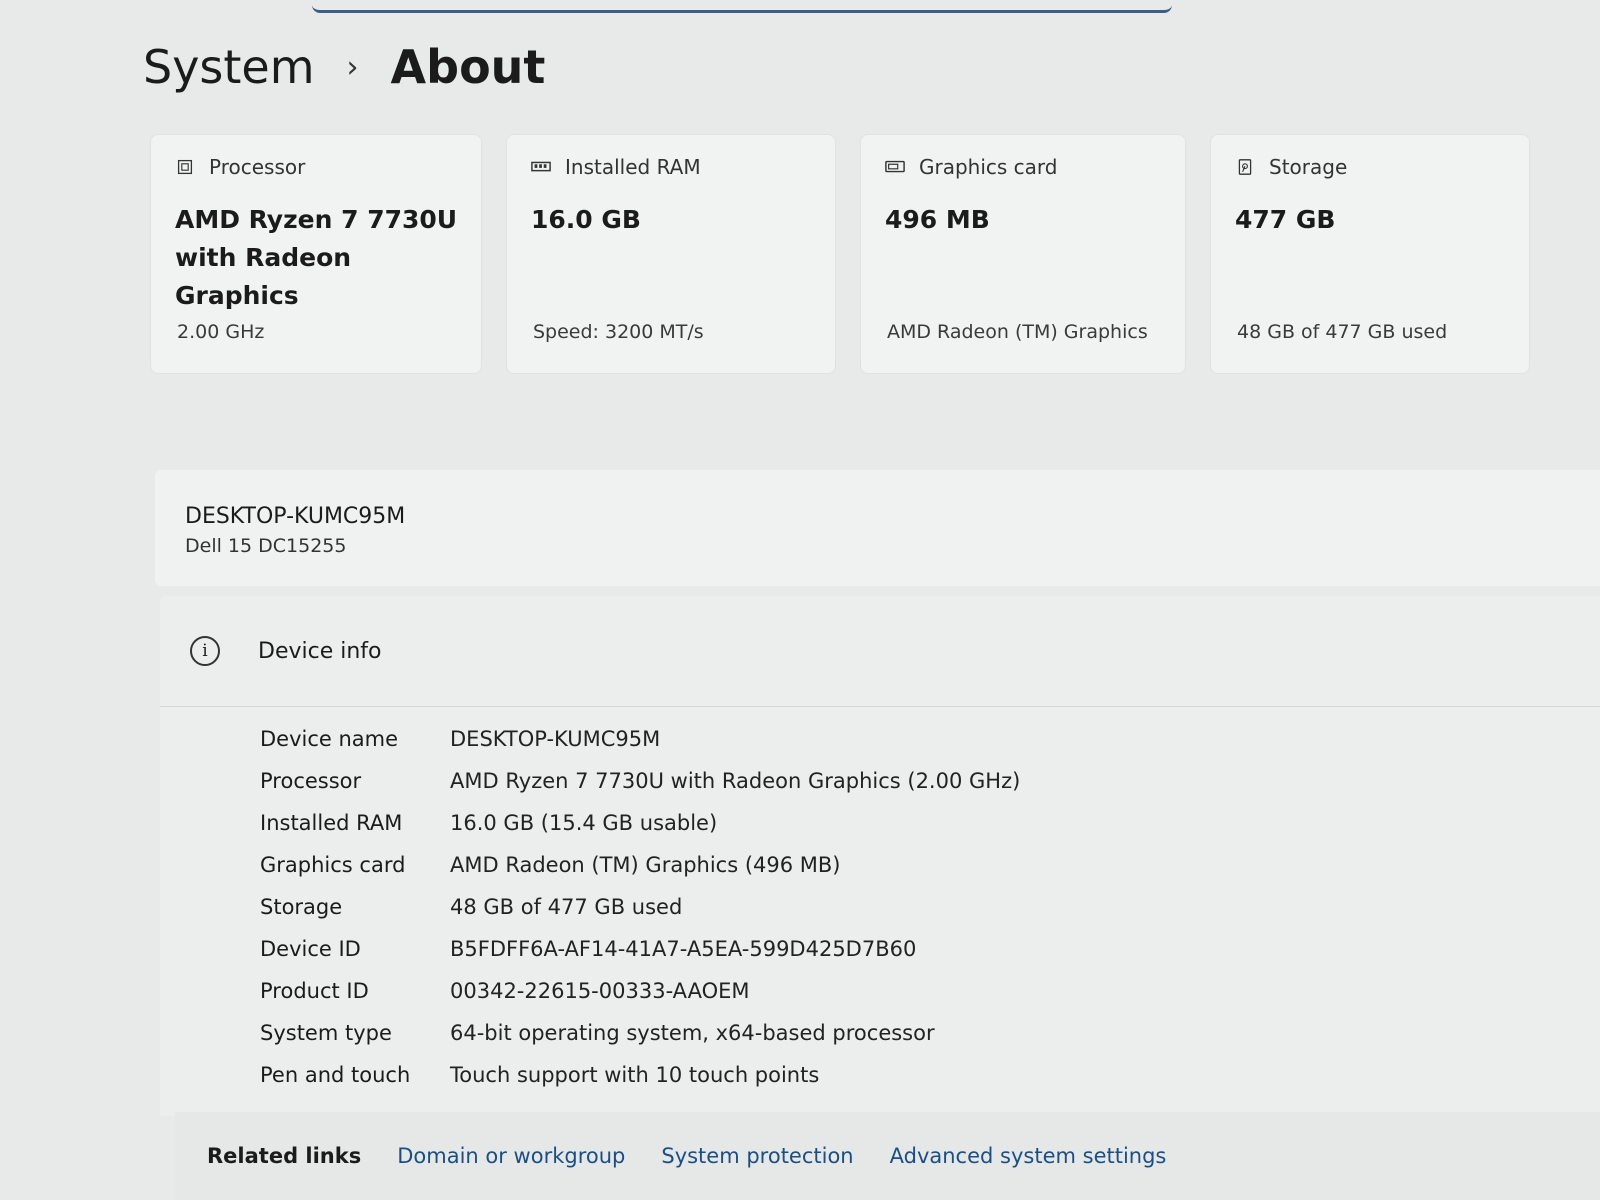  Describe the element at coordinates (541, 166) in the screenshot. I see `ram-icon` at that location.